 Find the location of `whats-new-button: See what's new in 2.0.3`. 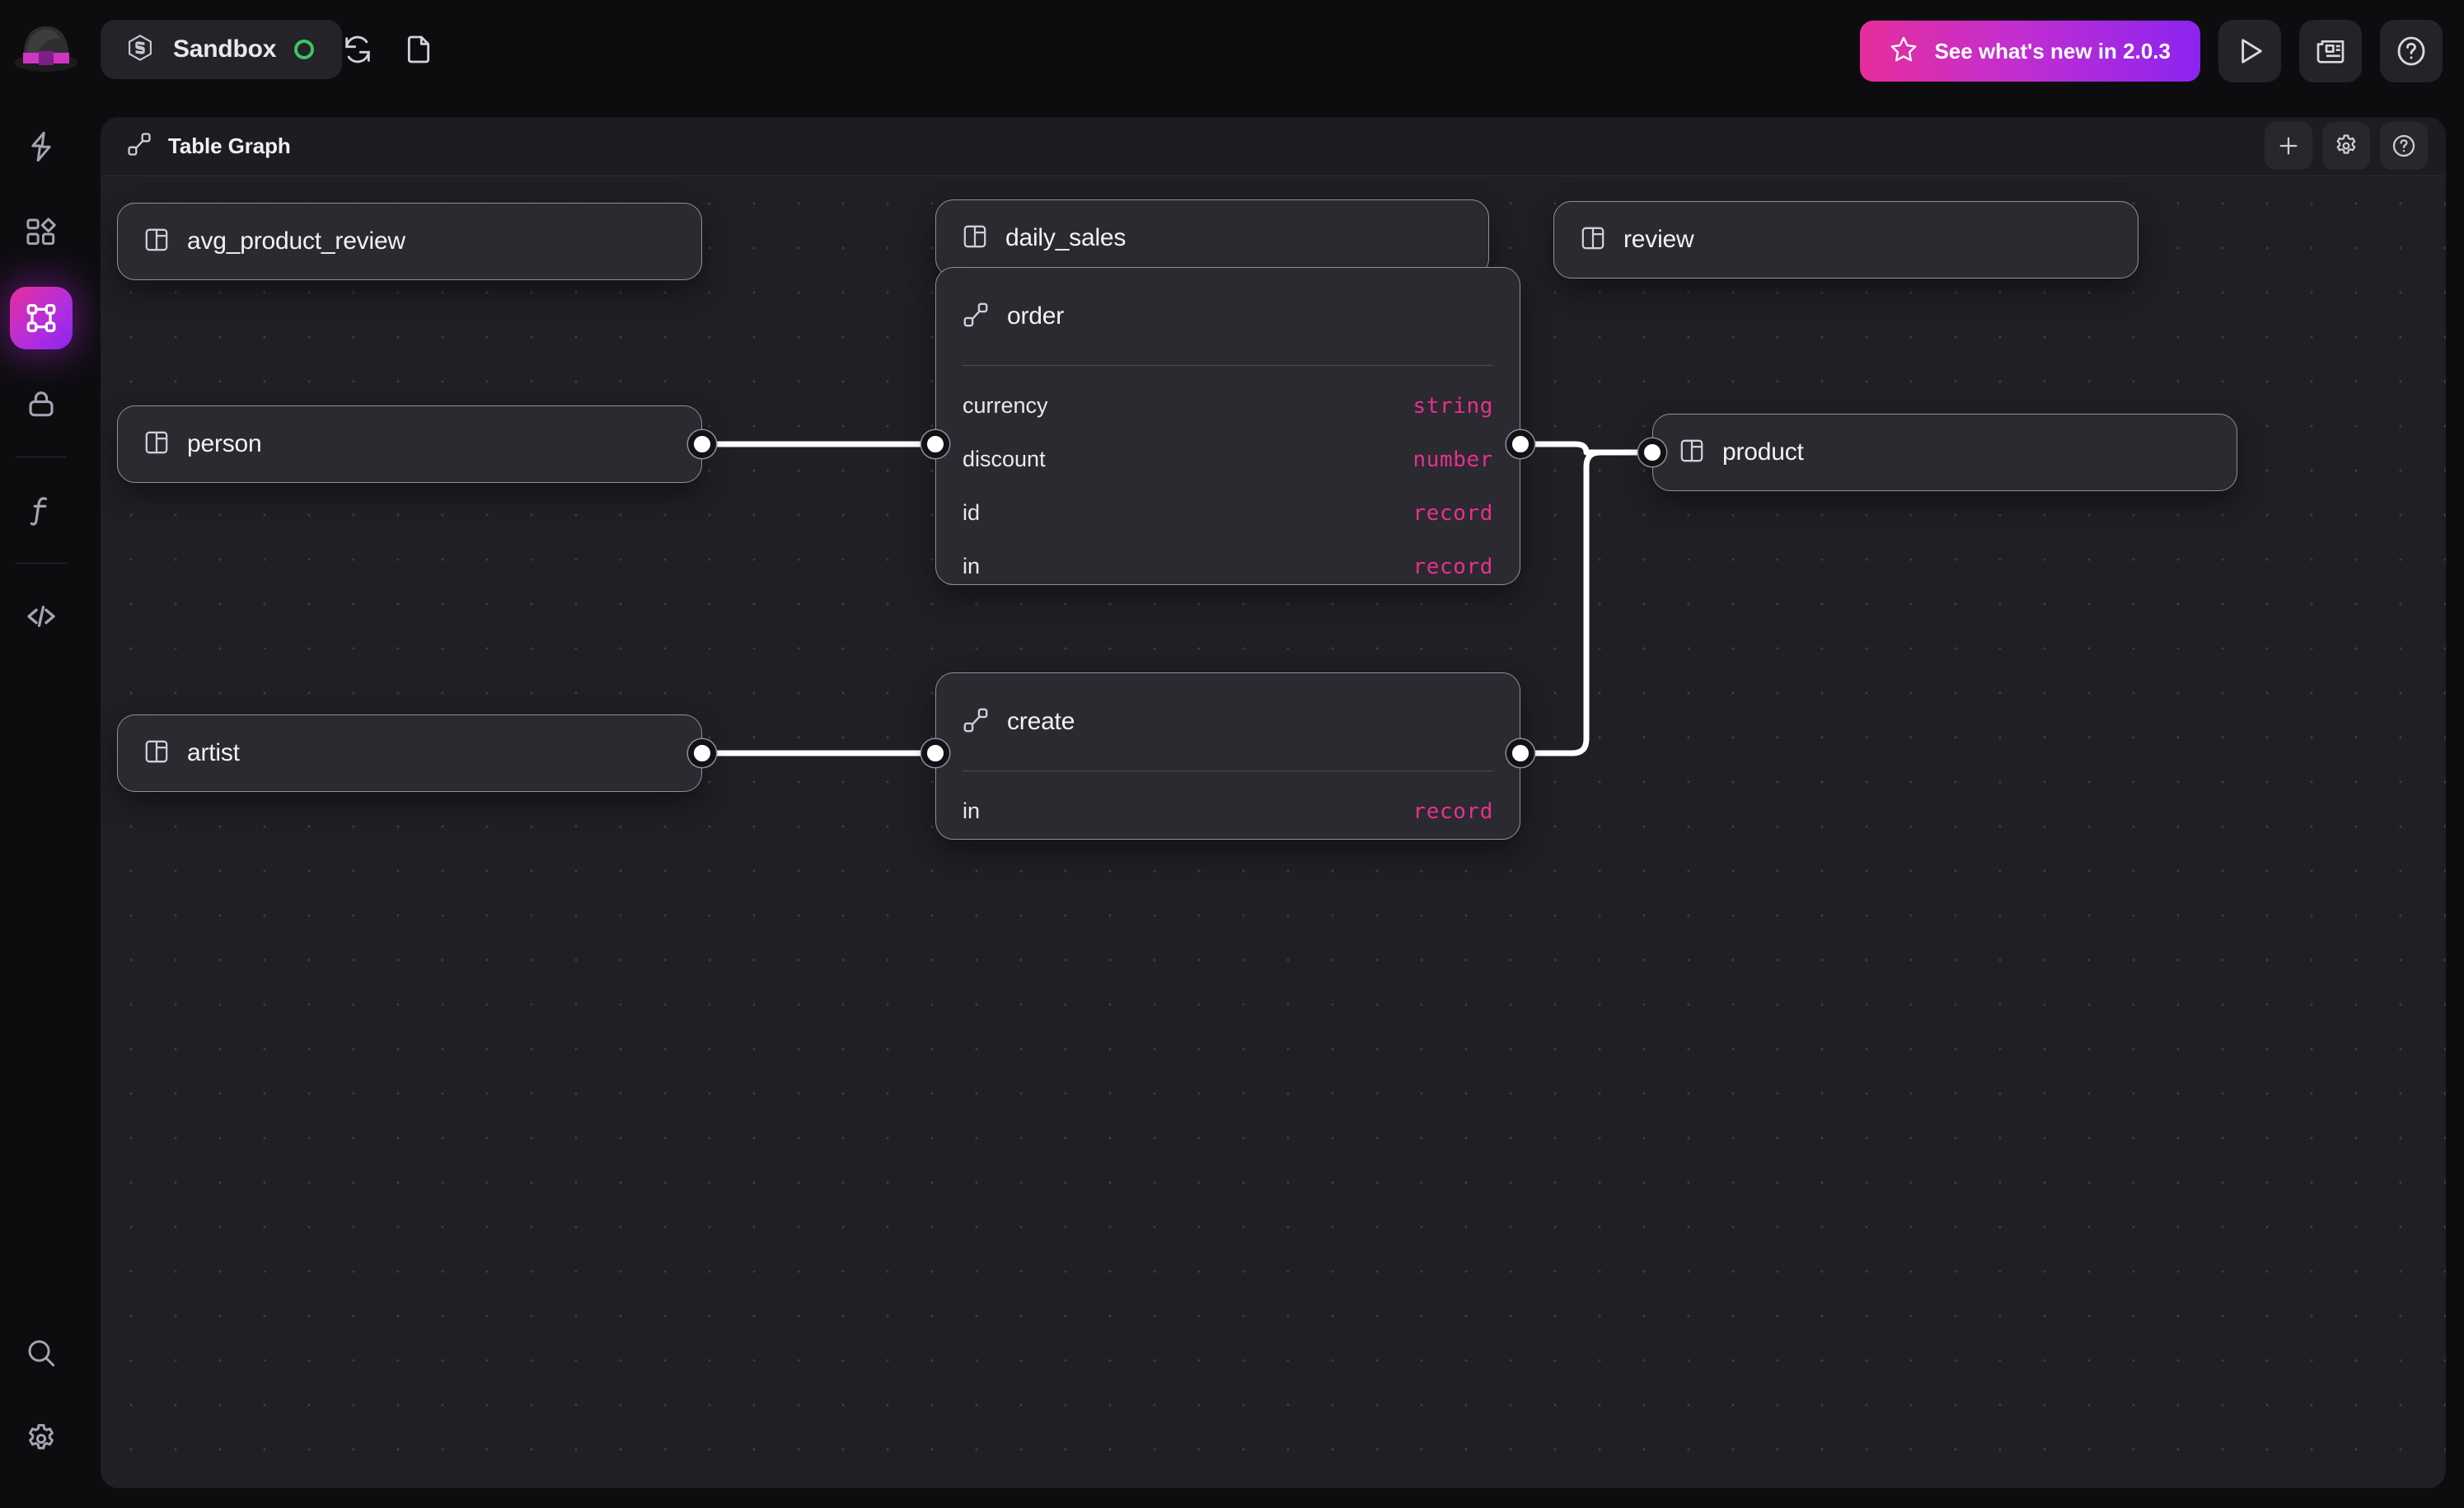

whats-new-button: See what's new in 2.0.3 is located at coordinates (2030, 51).